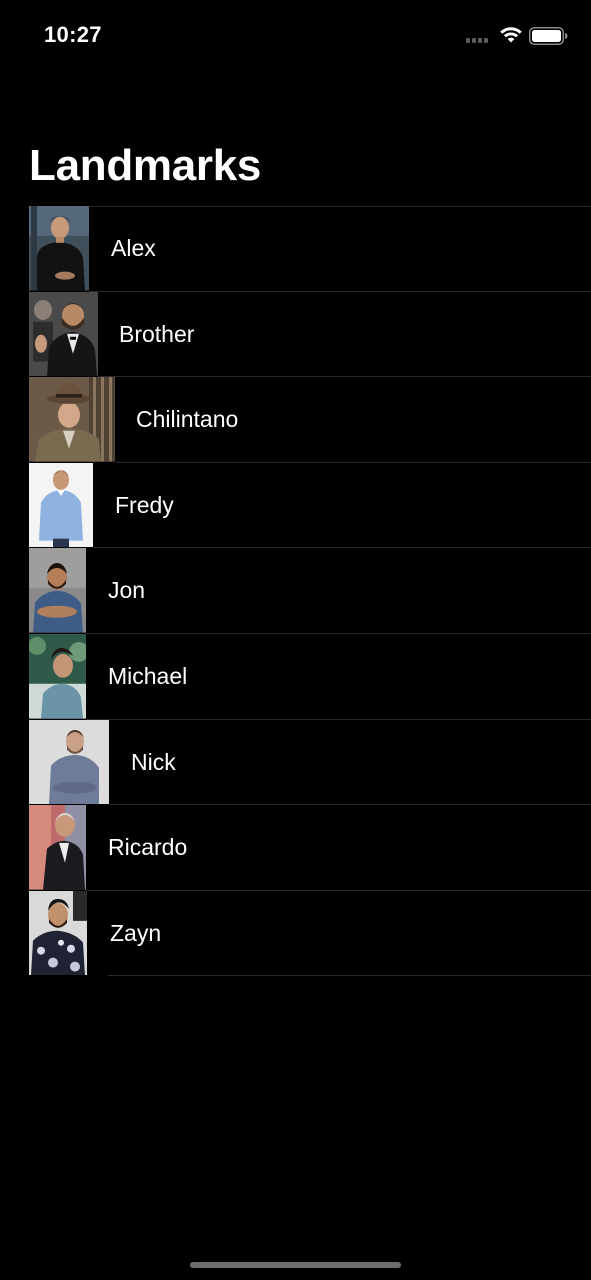 Image resolution: width=591 pixels, height=1280 pixels. Describe the element at coordinates (148, 847) in the screenshot. I see `list-item-name: Ricardo` at that location.